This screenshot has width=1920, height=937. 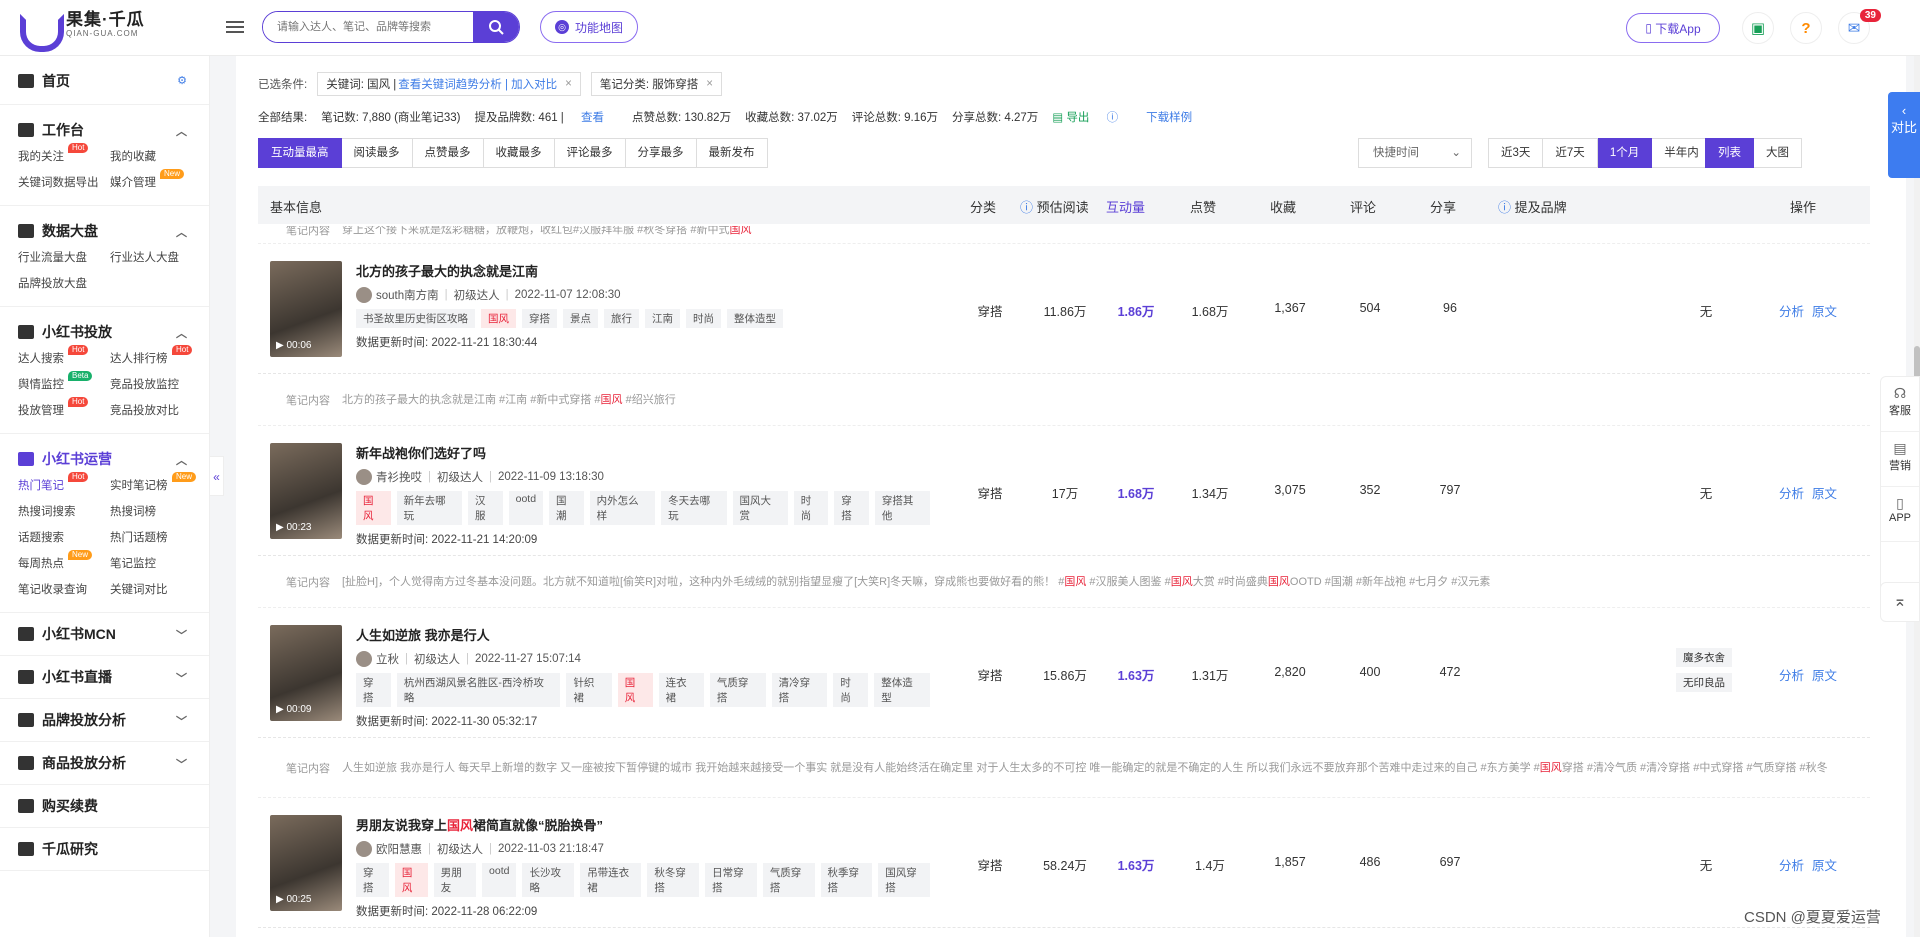 What do you see at coordinates (1859, 26) in the screenshot?
I see `message-icon: ✉ 39` at bounding box center [1859, 26].